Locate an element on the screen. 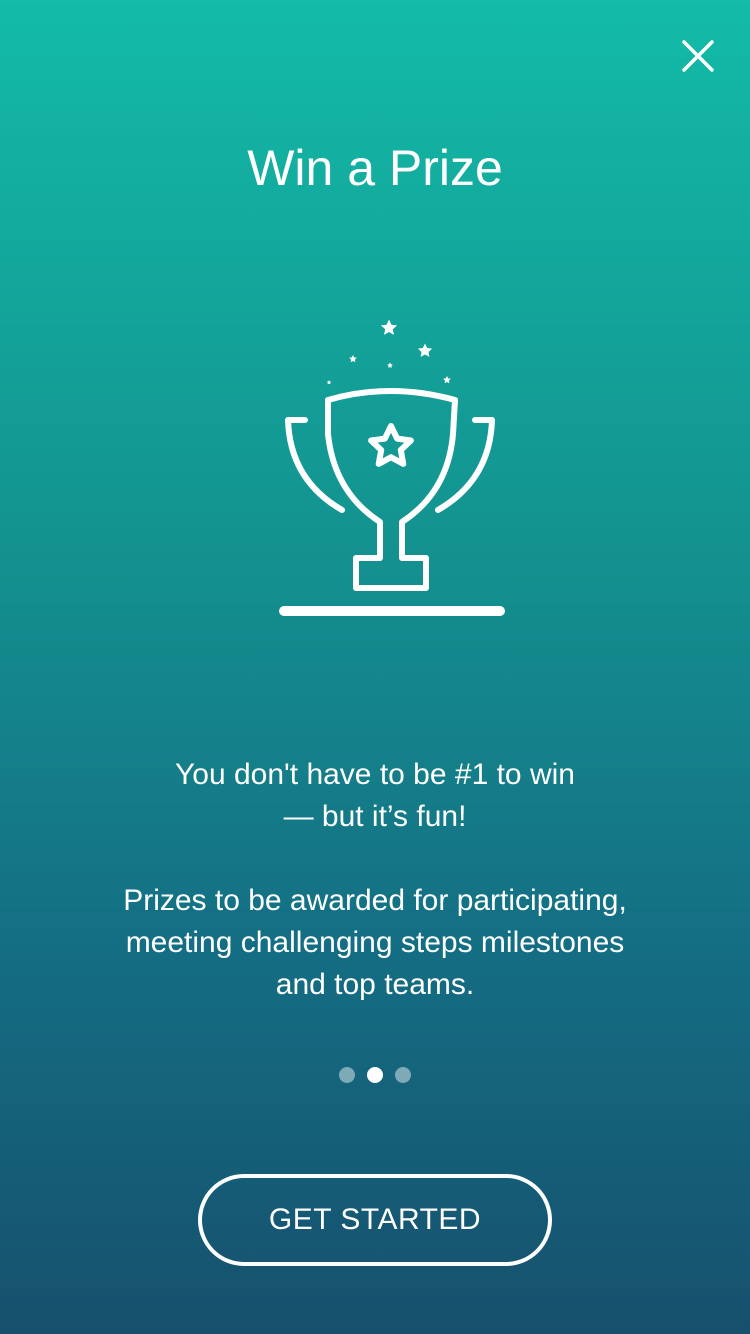 This screenshot has width=750, height=1334. get-started-button: GET STARTED is located at coordinates (375, 1220).